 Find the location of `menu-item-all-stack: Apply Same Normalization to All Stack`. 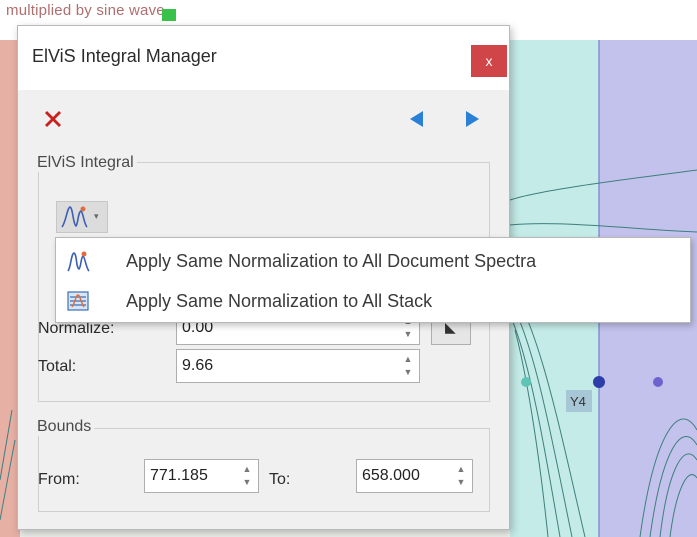

menu-item-all-stack: Apply Same Normalization to All Stack is located at coordinates (373, 301).